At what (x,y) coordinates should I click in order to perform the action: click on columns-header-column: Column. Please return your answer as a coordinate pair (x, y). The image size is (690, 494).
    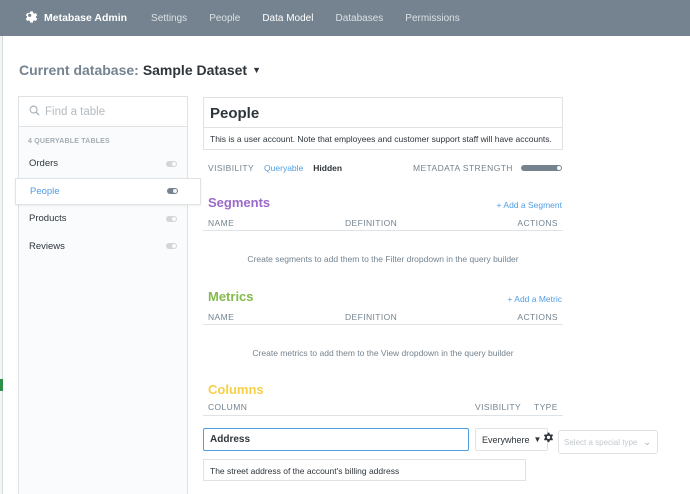
    Looking at the image, I should click on (228, 407).